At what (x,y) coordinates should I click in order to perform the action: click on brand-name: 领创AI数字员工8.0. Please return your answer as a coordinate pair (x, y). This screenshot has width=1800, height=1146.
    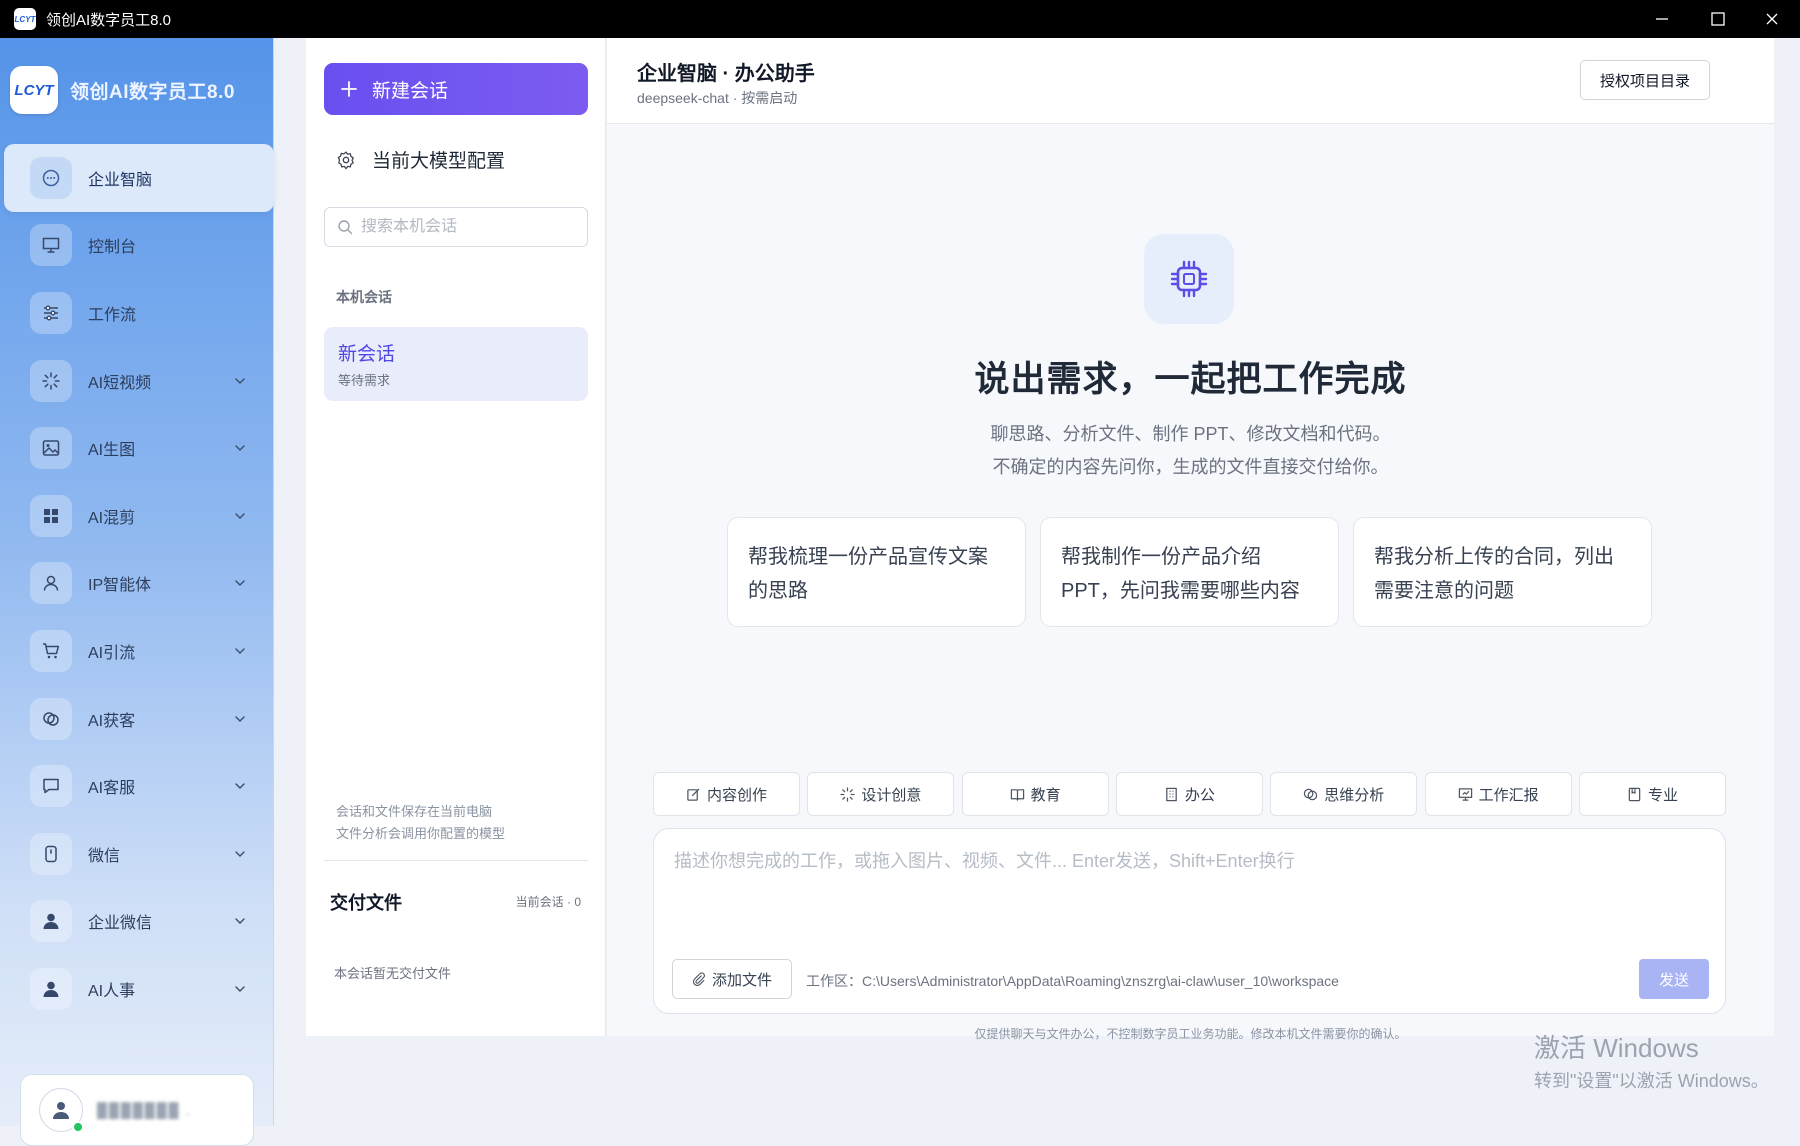
    Looking at the image, I should click on (152, 92).